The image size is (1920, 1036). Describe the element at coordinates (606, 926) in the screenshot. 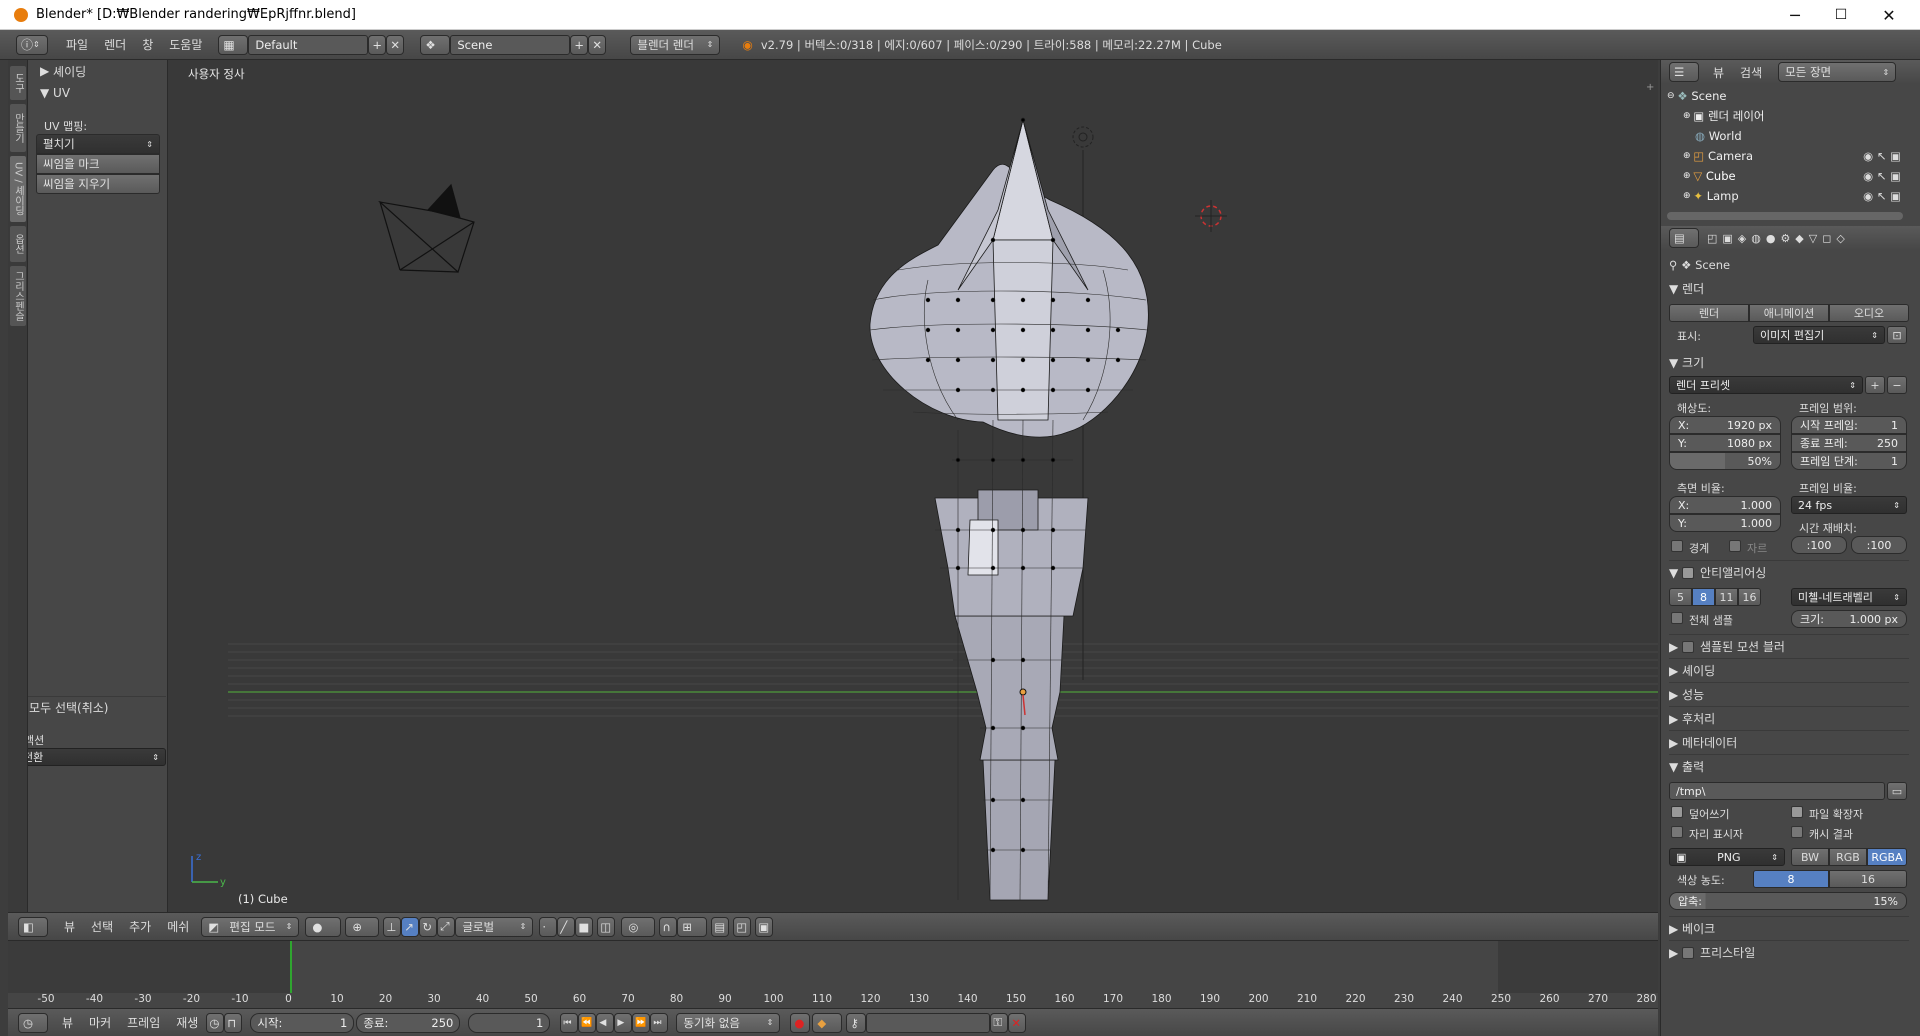

I see `occlude-toggle: ◫` at that location.